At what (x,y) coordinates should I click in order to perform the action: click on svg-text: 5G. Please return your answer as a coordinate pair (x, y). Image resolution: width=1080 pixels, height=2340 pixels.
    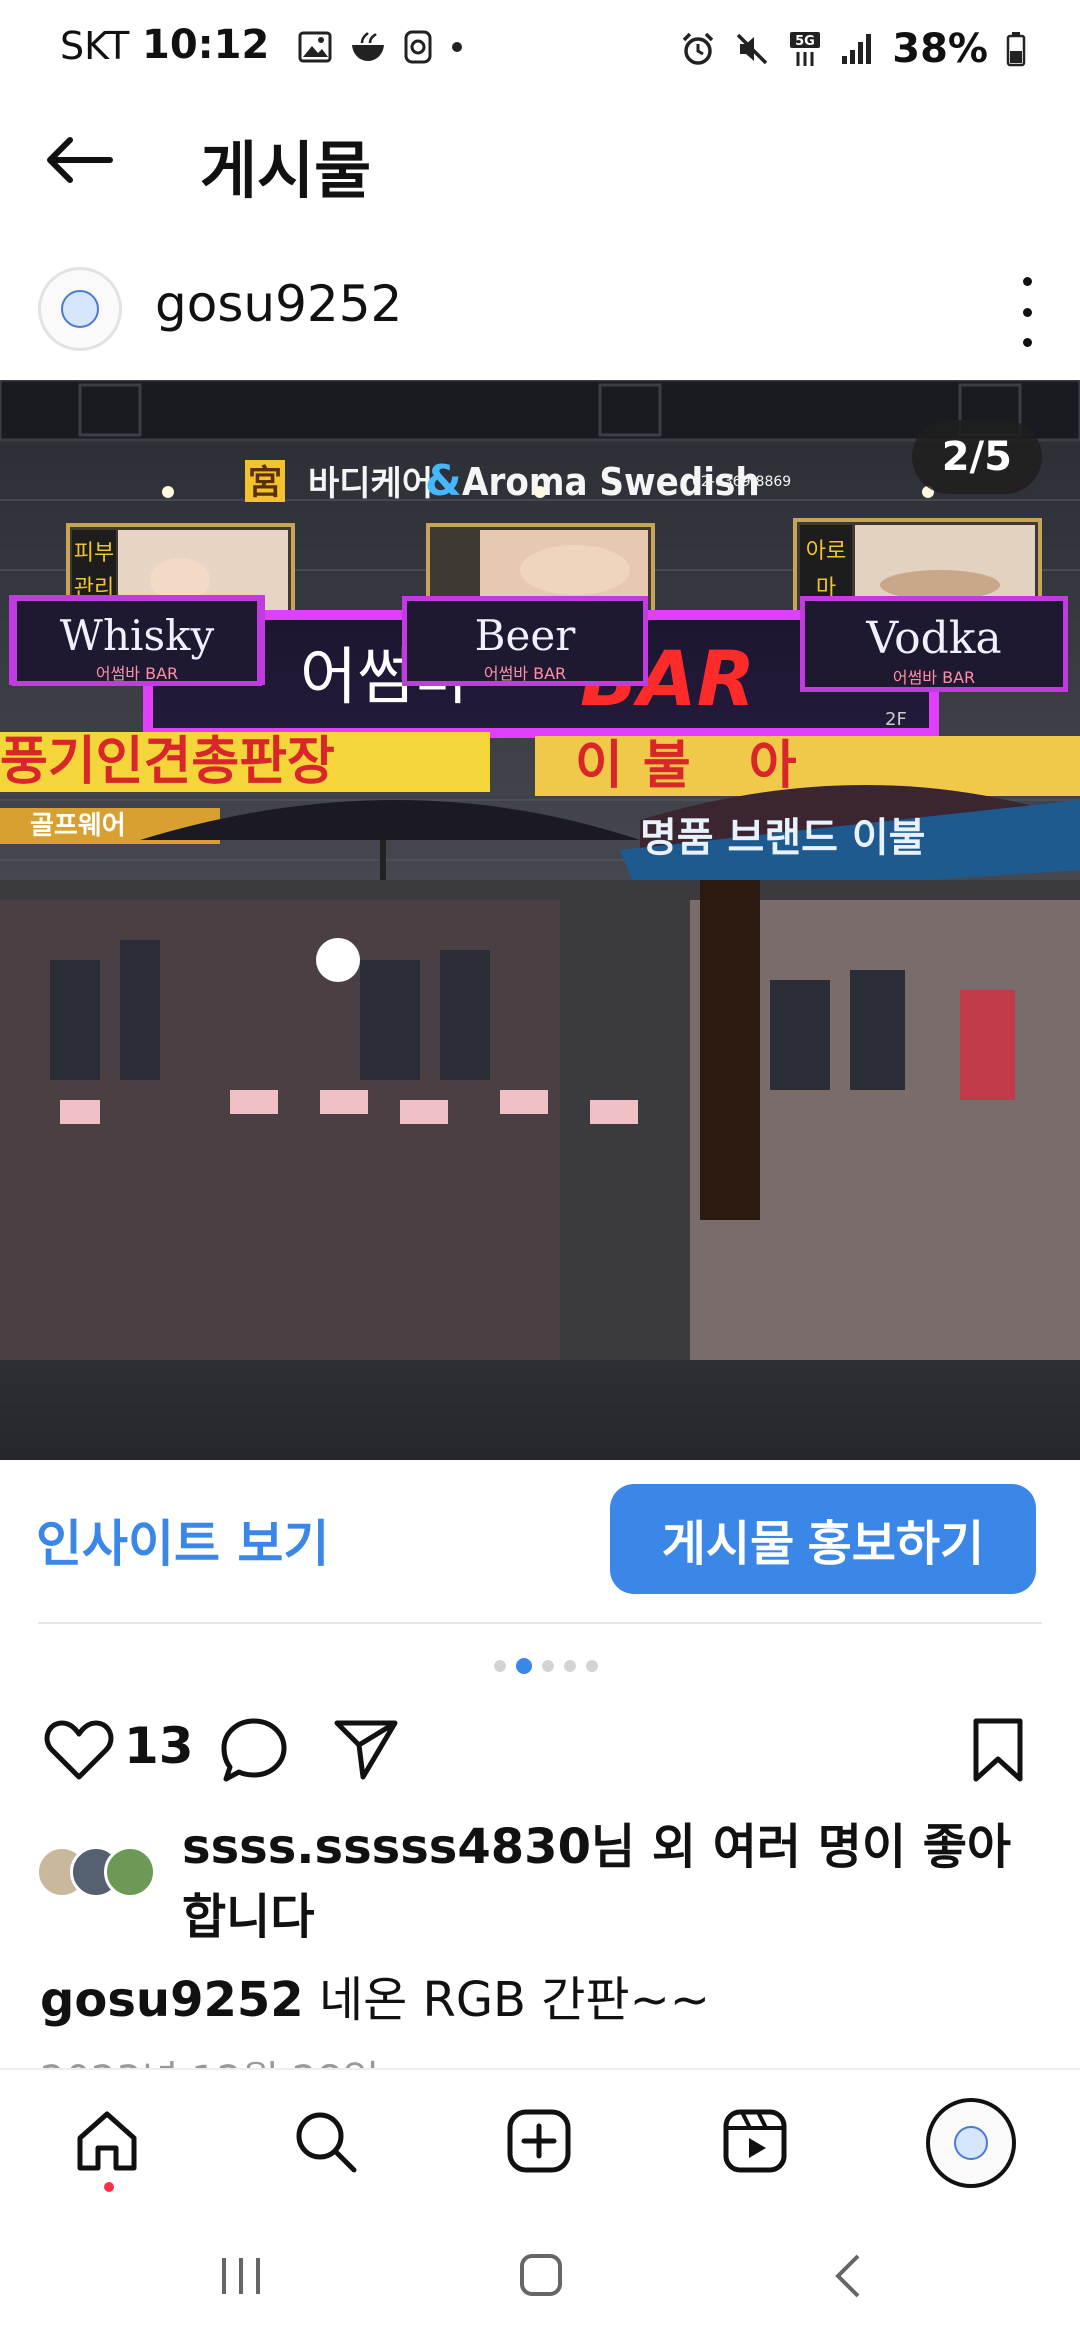
    Looking at the image, I should click on (805, 41).